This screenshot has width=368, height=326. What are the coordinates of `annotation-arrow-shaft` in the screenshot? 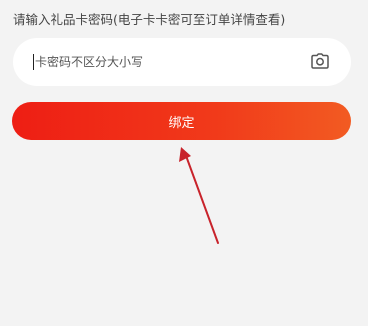 It's located at (201, 198).